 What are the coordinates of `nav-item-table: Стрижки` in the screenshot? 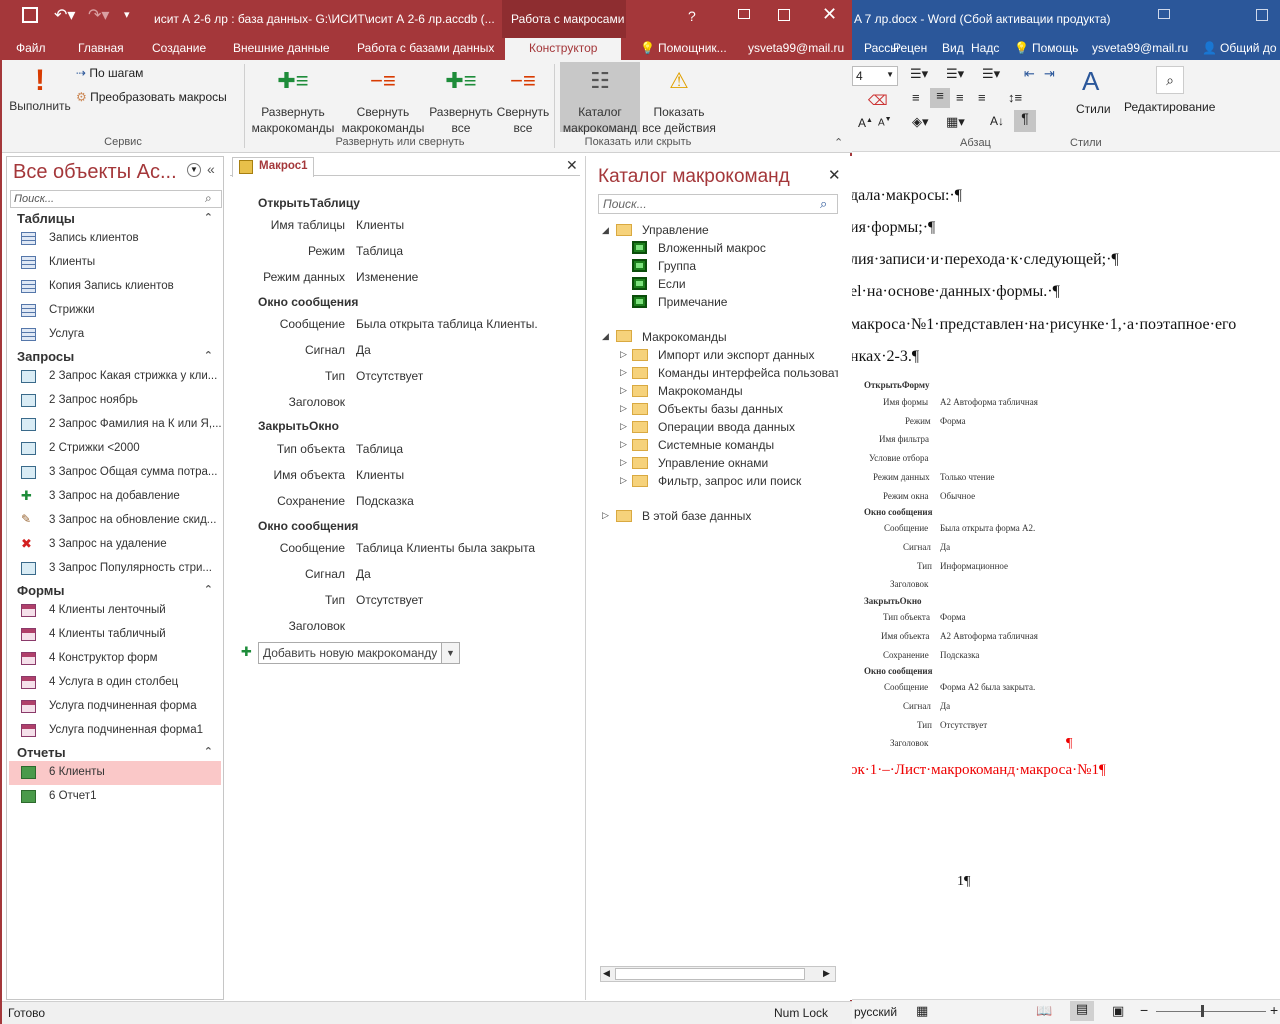 It's located at (115, 311).